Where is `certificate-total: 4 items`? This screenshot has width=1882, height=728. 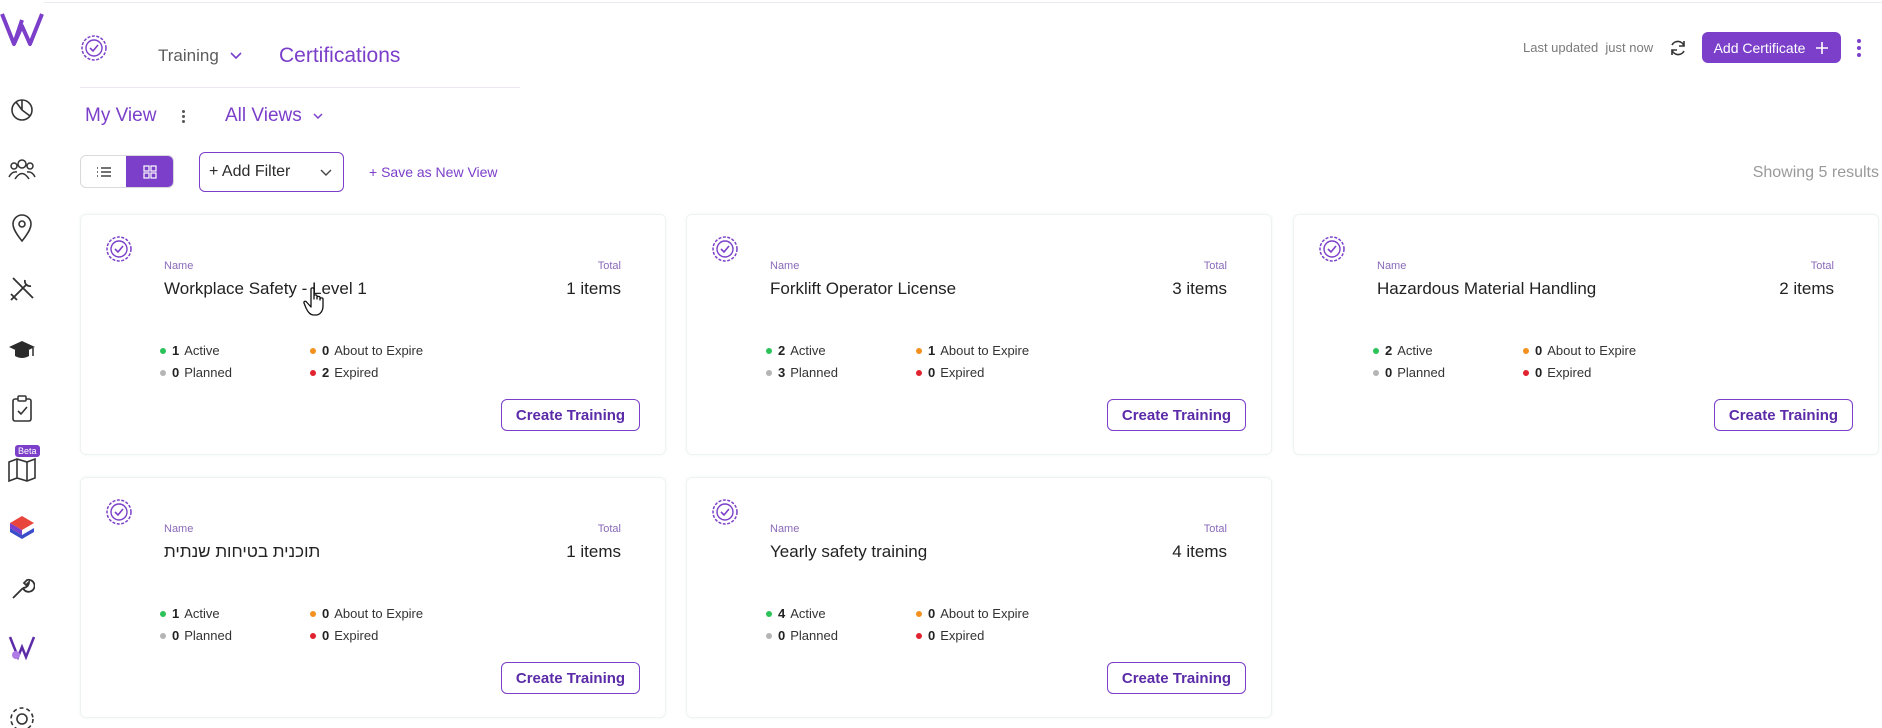 certificate-total: 4 items is located at coordinates (1199, 551).